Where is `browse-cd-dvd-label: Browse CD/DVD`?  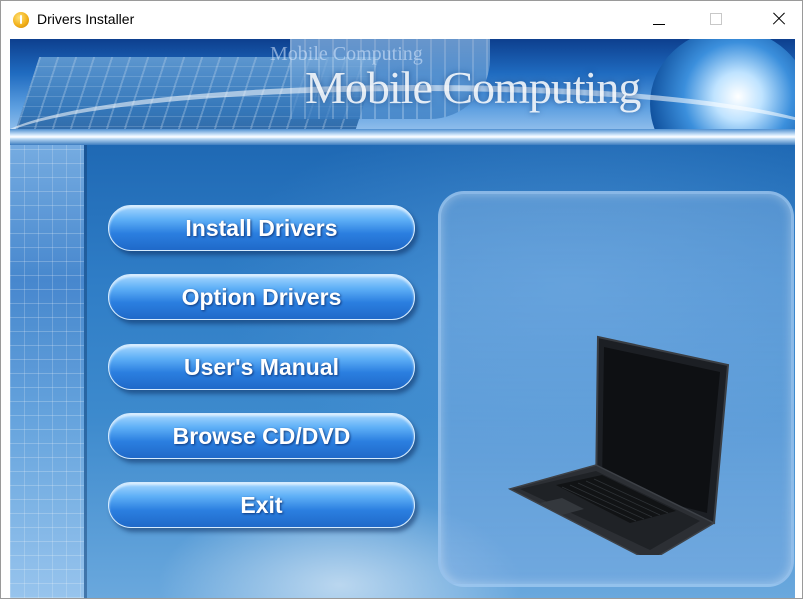
browse-cd-dvd-label: Browse CD/DVD is located at coordinates (261, 436).